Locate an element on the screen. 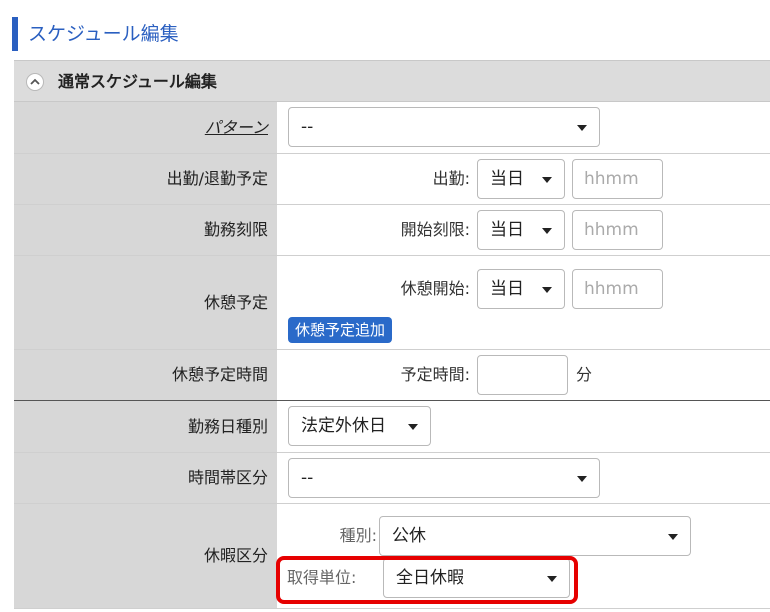 This screenshot has height=612, width=770. pattern-row: パターン -- is located at coordinates (392, 127).